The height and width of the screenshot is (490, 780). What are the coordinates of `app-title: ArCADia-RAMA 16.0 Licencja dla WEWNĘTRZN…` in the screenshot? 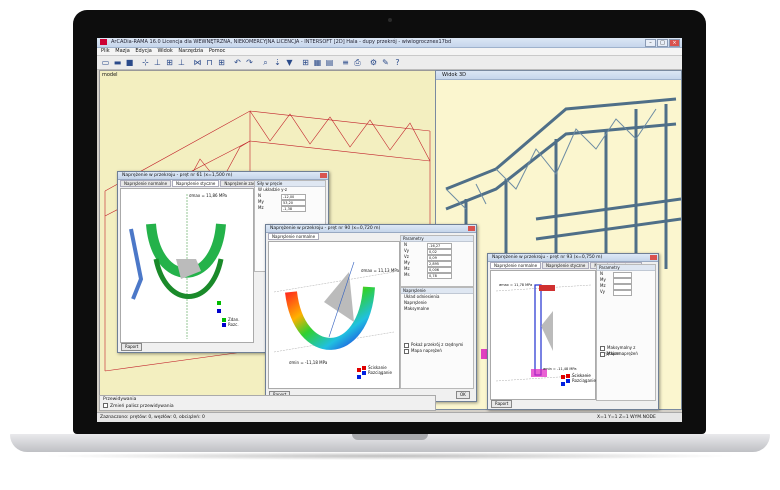 It's located at (281, 42).